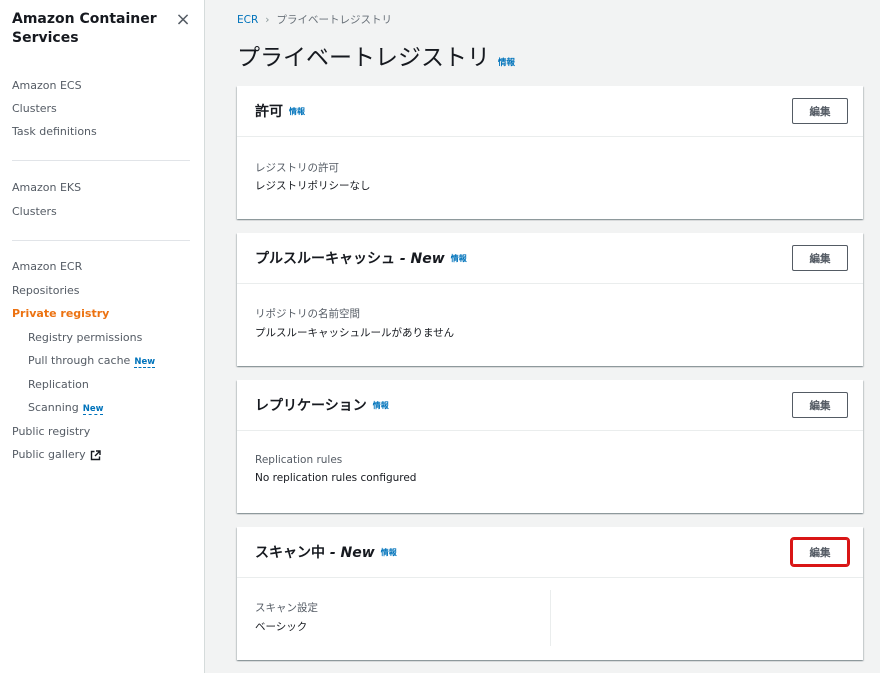 The image size is (880, 673). I want to click on chevron-right-icon: ›, so click(267, 20).